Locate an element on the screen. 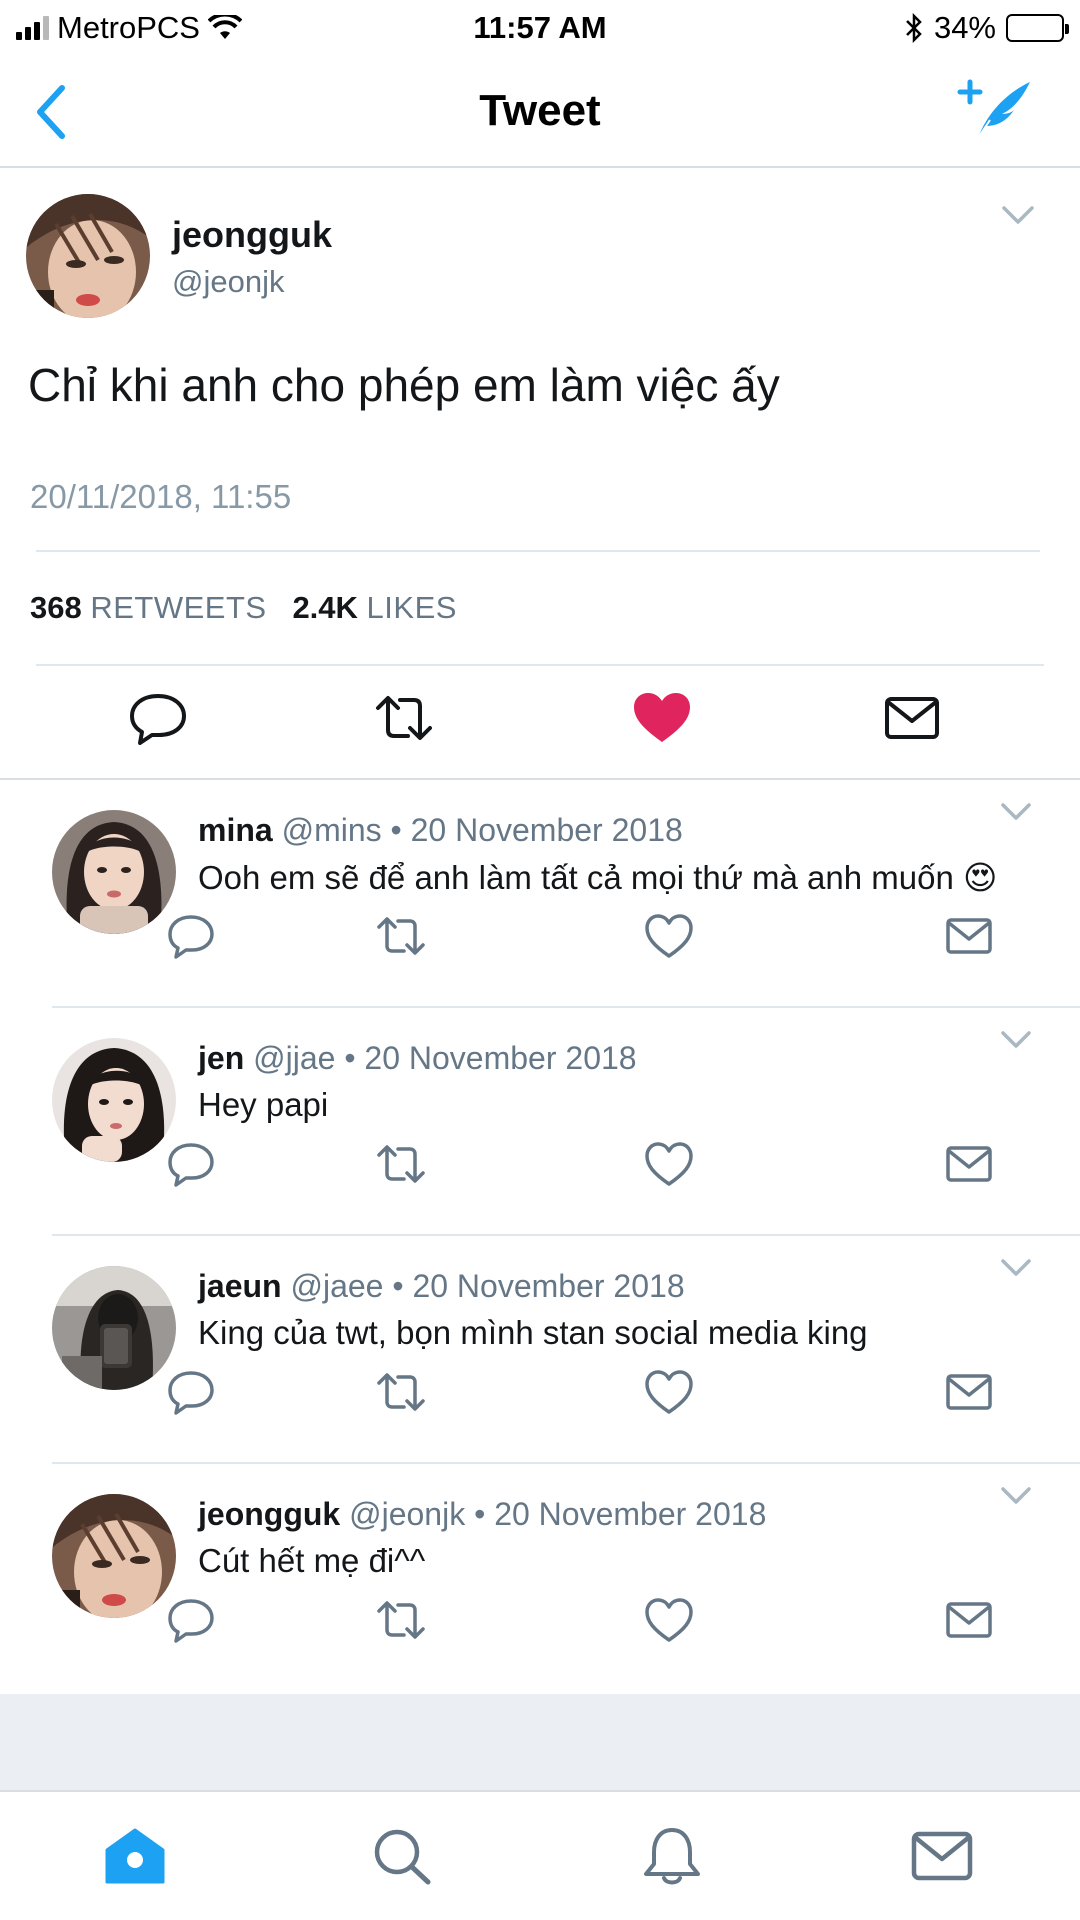 This screenshot has width=1080, height=1920. reply-header: jen @jjae • 20 November 2018 is located at coordinates (417, 1058).